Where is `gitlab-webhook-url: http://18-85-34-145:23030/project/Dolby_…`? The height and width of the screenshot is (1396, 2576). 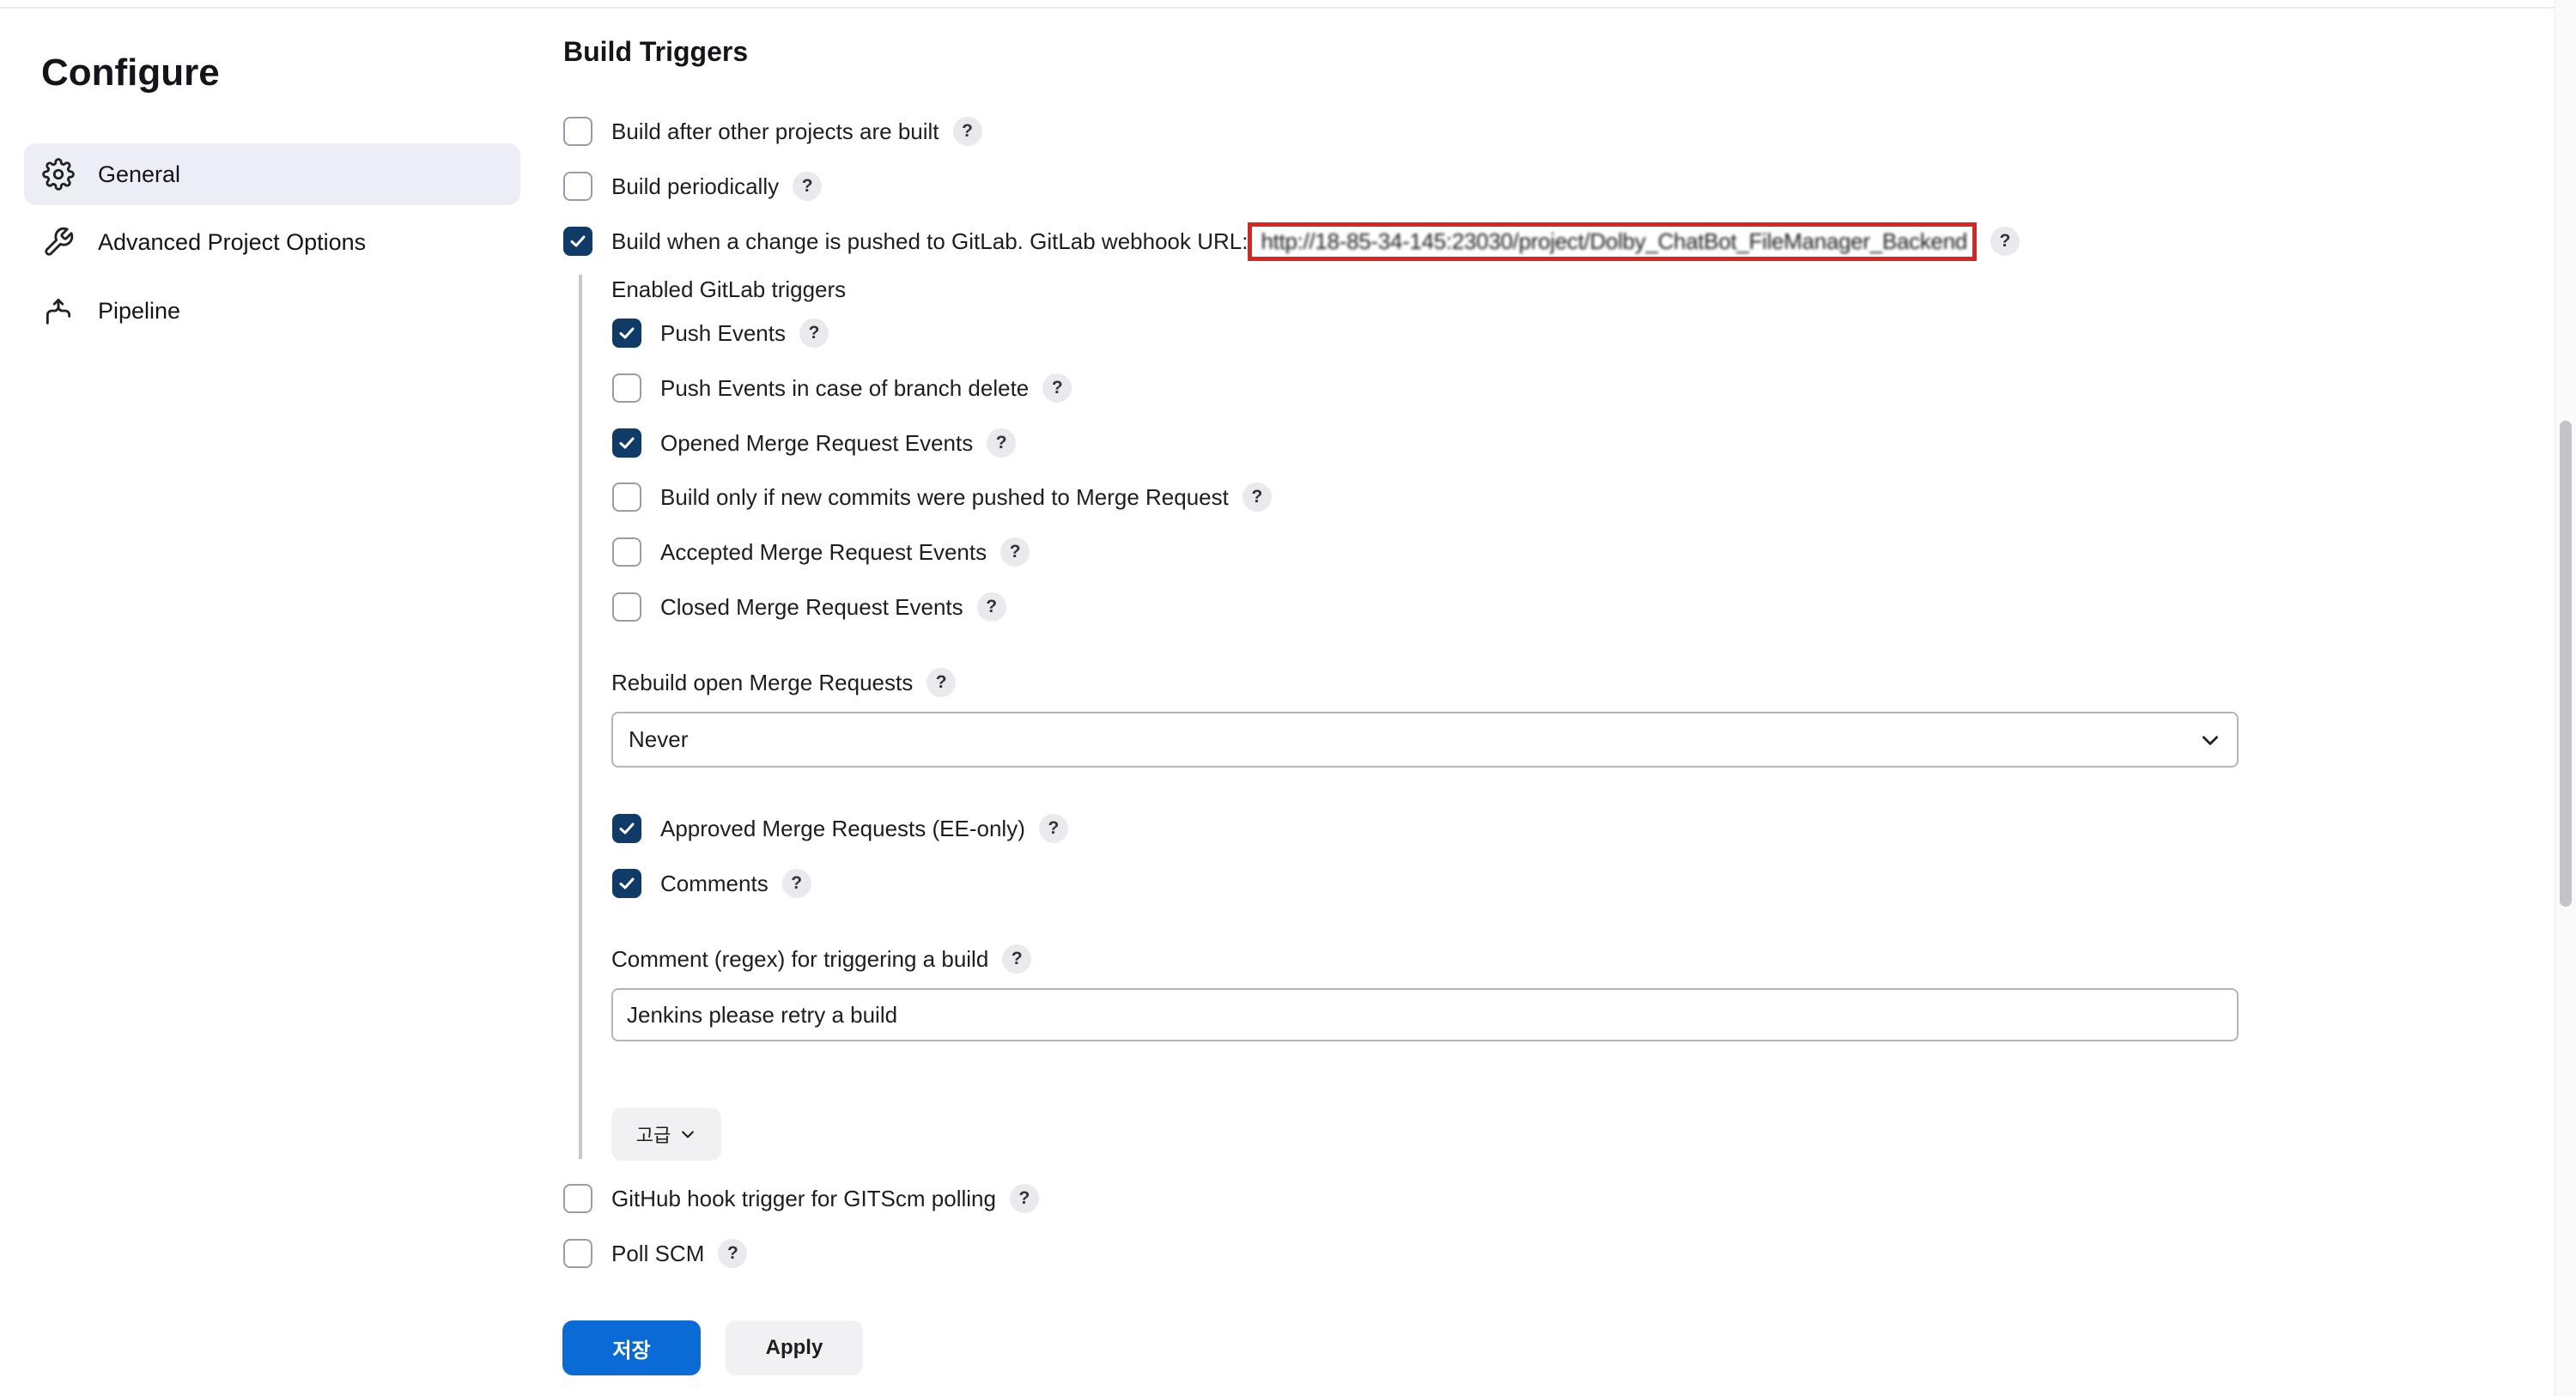 gitlab-webhook-url: http://18-85-34-145:23030/project/Dolby_… is located at coordinates (1613, 242).